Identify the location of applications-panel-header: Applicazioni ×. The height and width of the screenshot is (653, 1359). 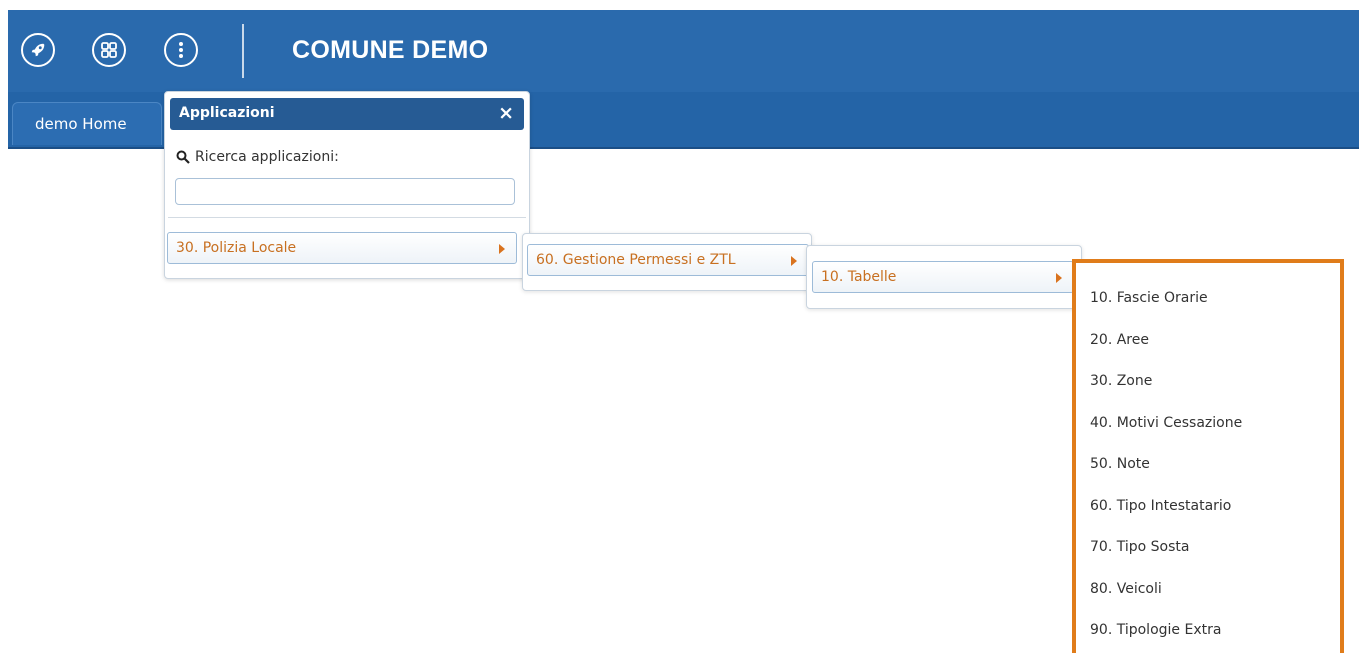
(347, 114).